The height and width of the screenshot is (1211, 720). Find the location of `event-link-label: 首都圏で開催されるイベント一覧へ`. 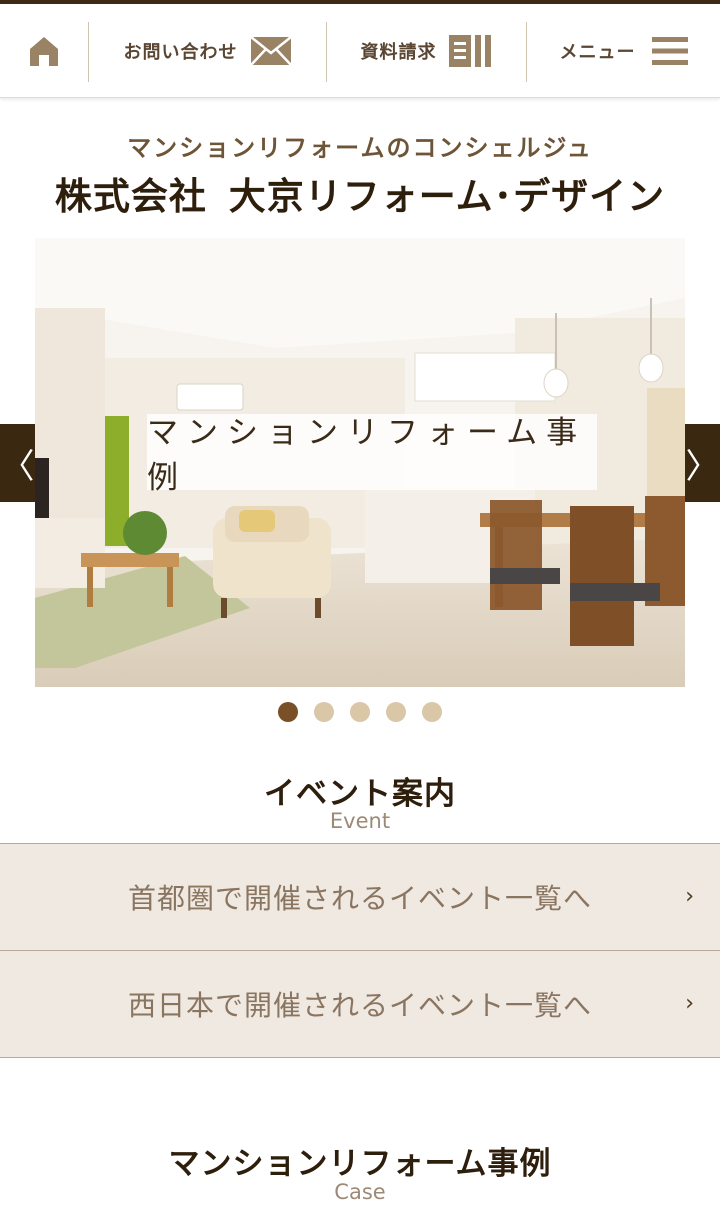

event-link-label: 首都圏で開催されるイベント一覧へ is located at coordinates (359, 898).